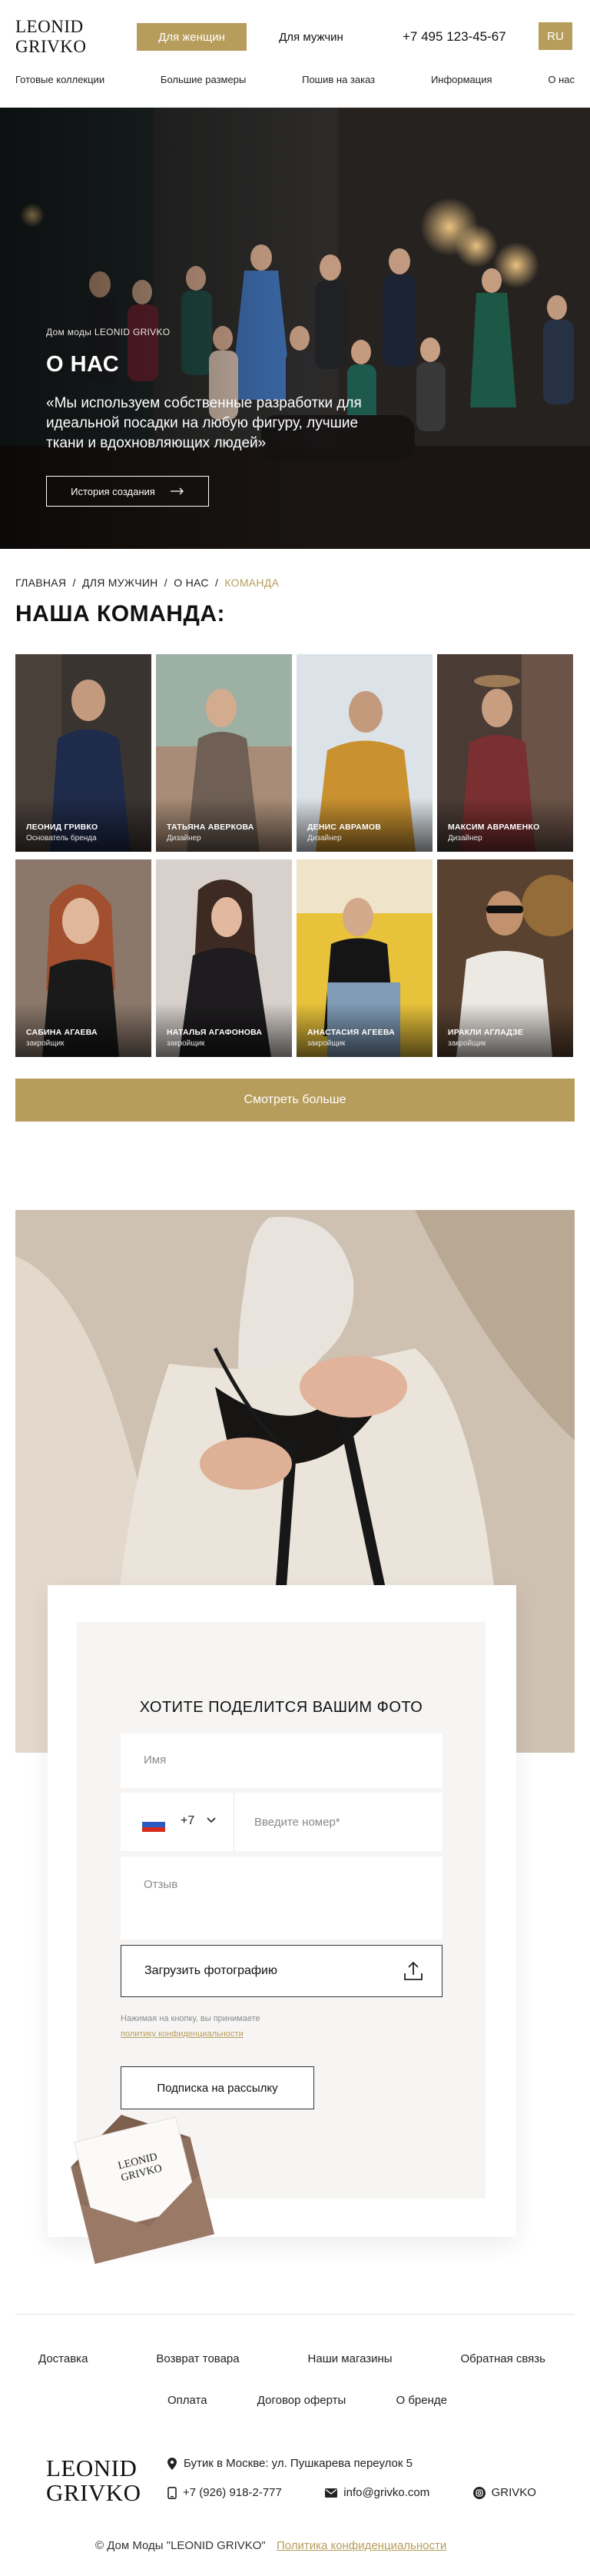 The image size is (590, 2576). What do you see at coordinates (172, 2492) in the screenshot?
I see `phone-icon` at bounding box center [172, 2492].